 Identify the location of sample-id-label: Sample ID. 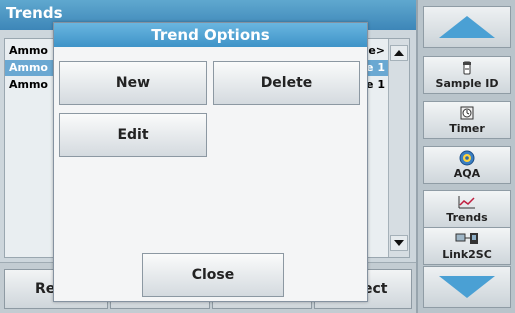
(467, 83).